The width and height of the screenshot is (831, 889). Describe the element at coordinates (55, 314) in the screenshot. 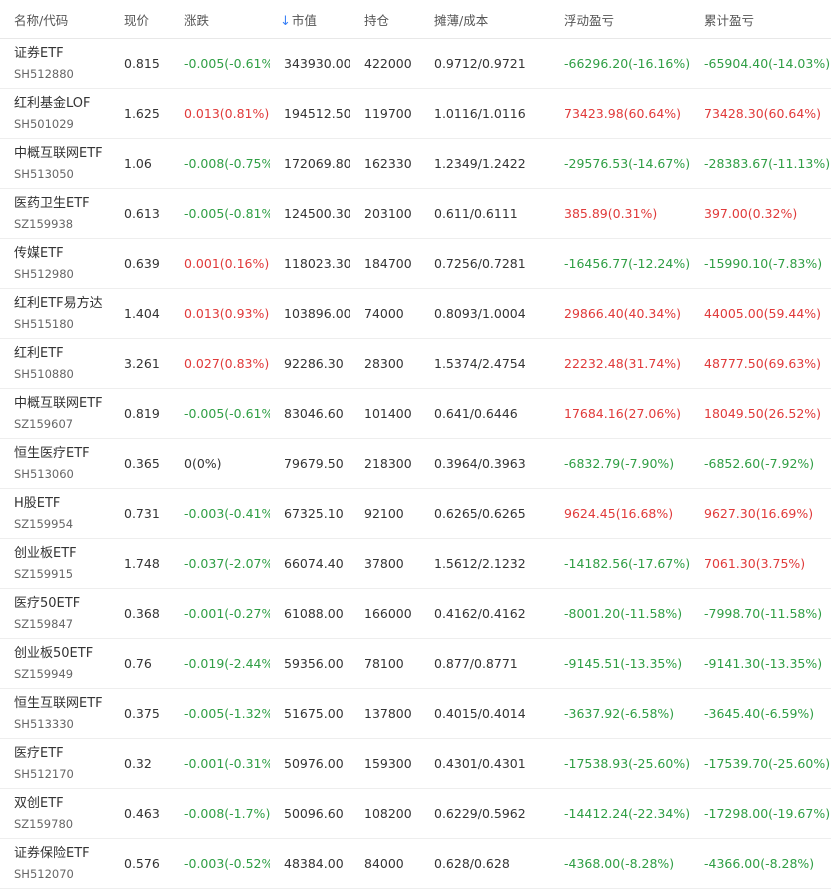

I see `fund-name-cell: 红利ETF易方达 SH515180` at that location.